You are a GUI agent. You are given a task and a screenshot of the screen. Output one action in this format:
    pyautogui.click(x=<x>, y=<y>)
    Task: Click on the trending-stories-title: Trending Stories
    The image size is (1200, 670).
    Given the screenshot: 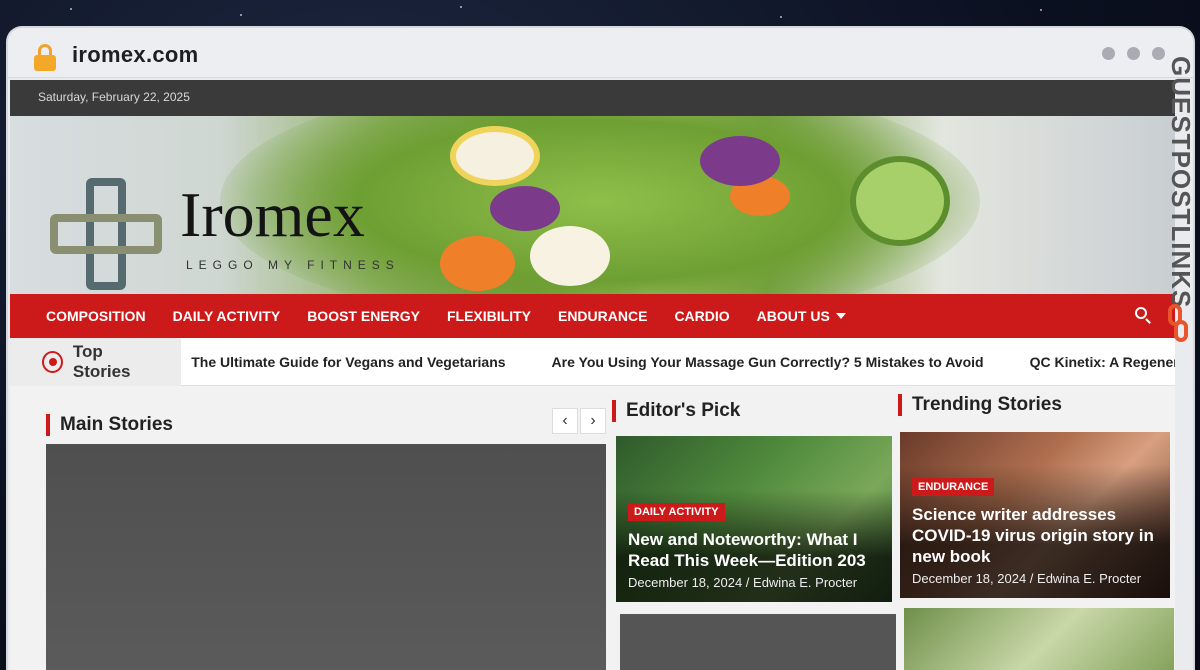 What is the action you would take?
    pyautogui.click(x=980, y=405)
    